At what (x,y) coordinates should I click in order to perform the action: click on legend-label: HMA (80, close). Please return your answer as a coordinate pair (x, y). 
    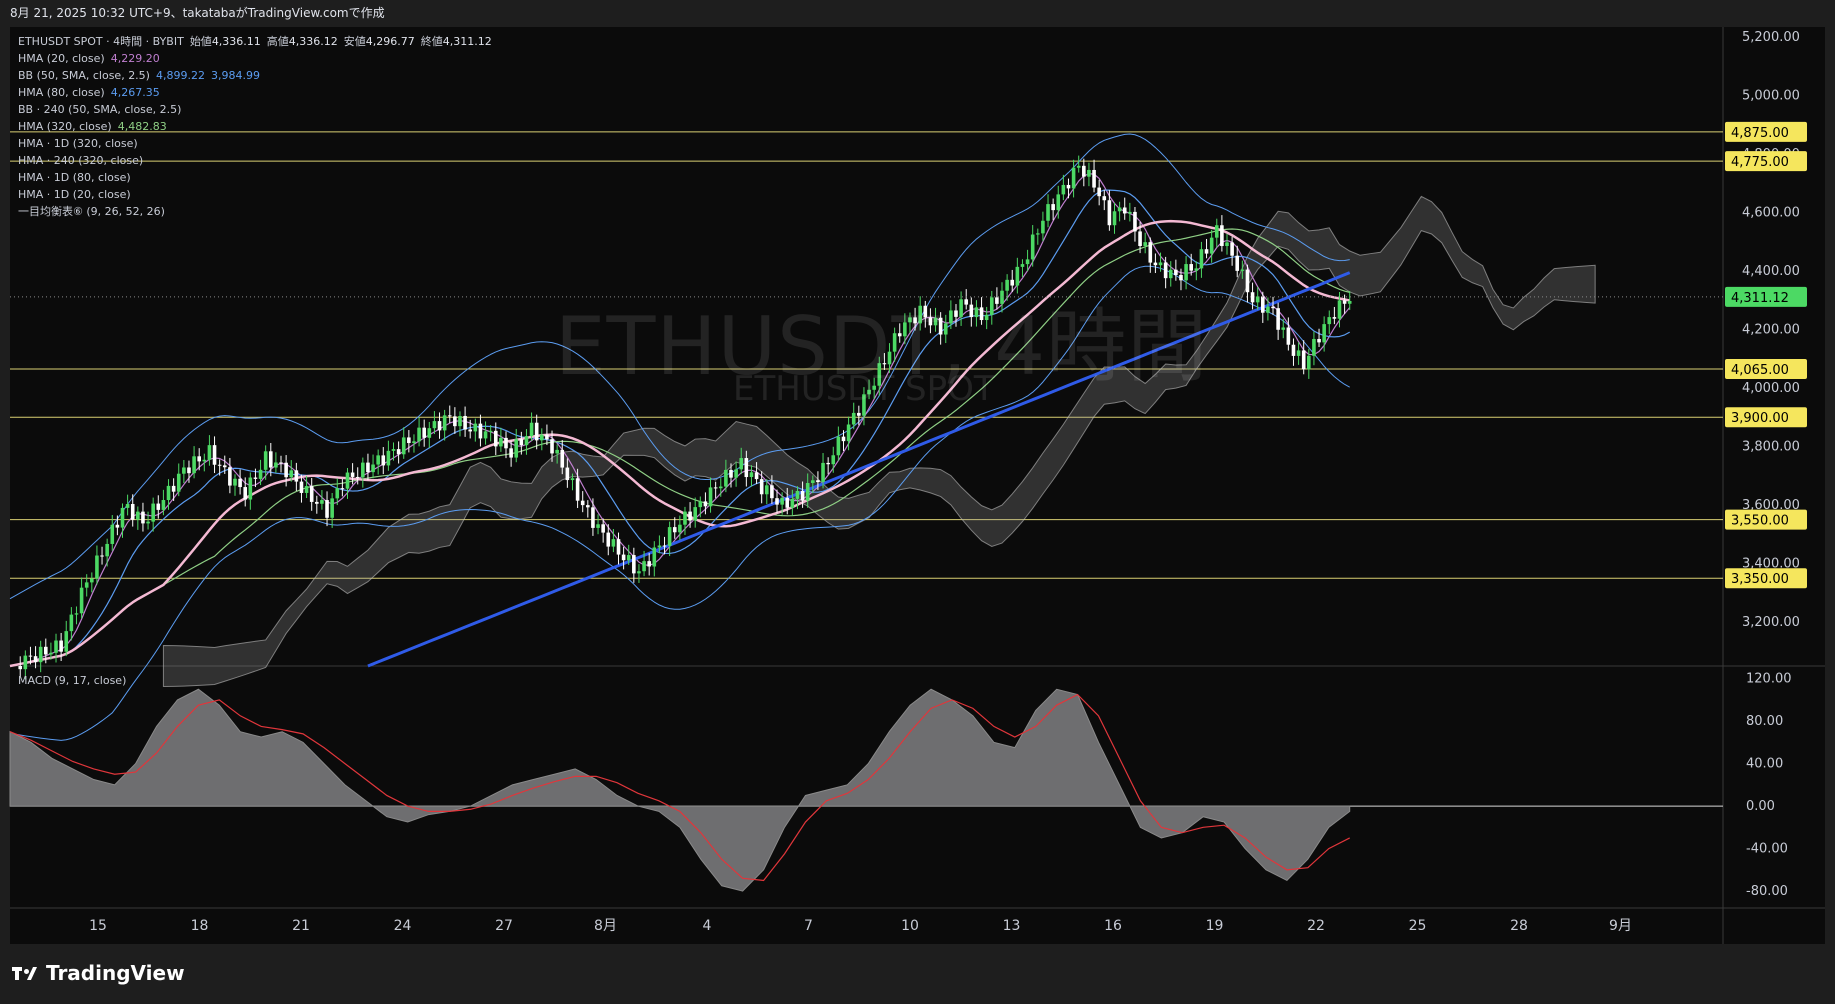
    Looking at the image, I should click on (61, 92).